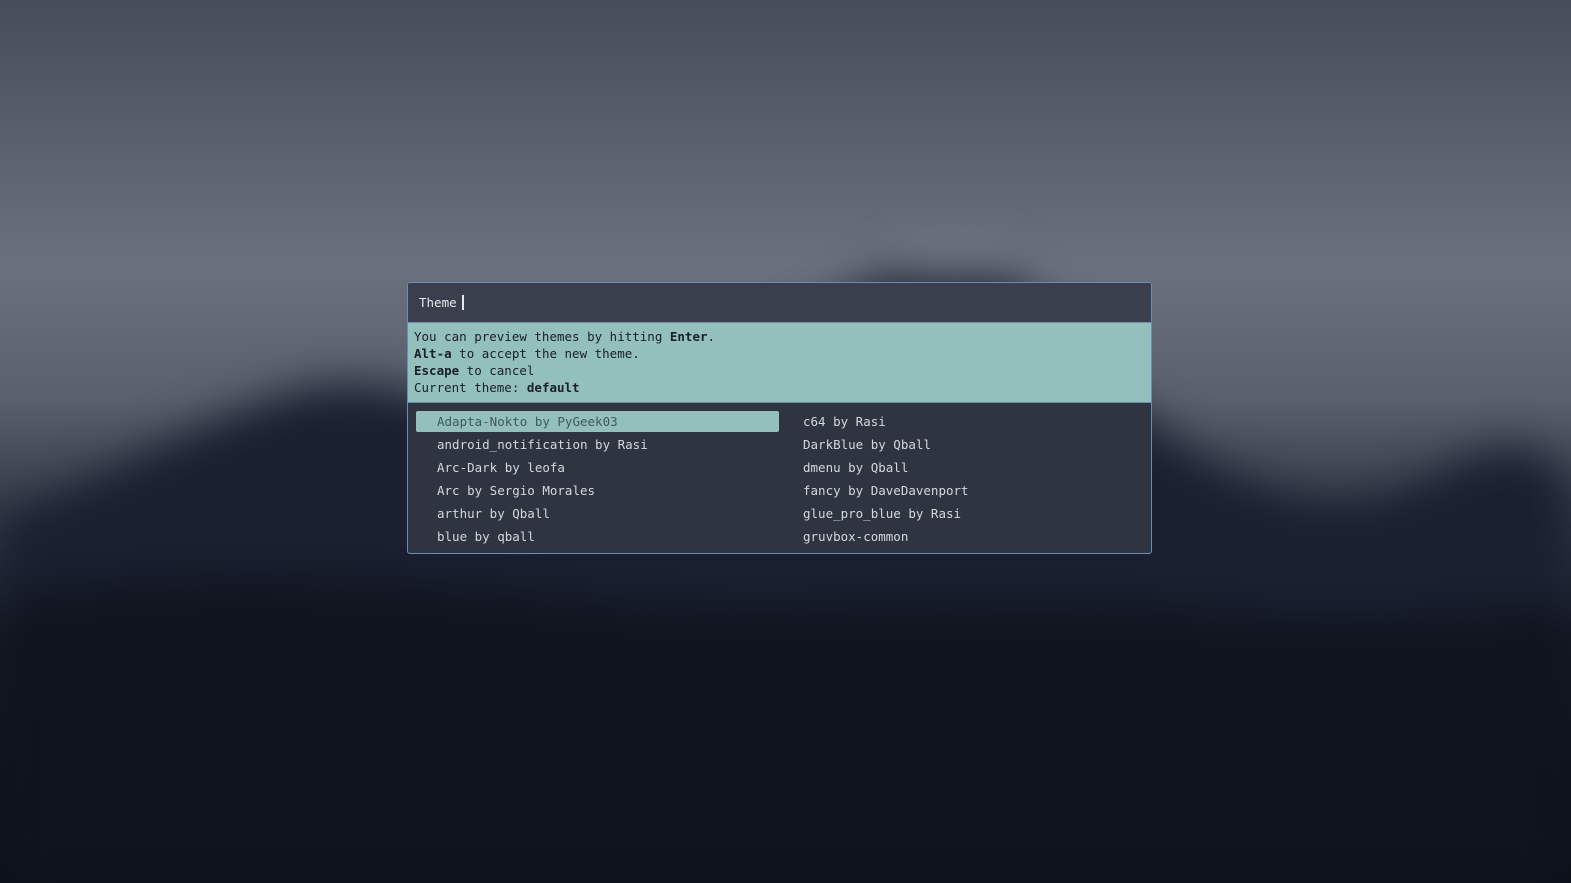 This screenshot has height=883, width=1571. I want to click on theme-list-item: dmenu by Qball, so click(963, 467).